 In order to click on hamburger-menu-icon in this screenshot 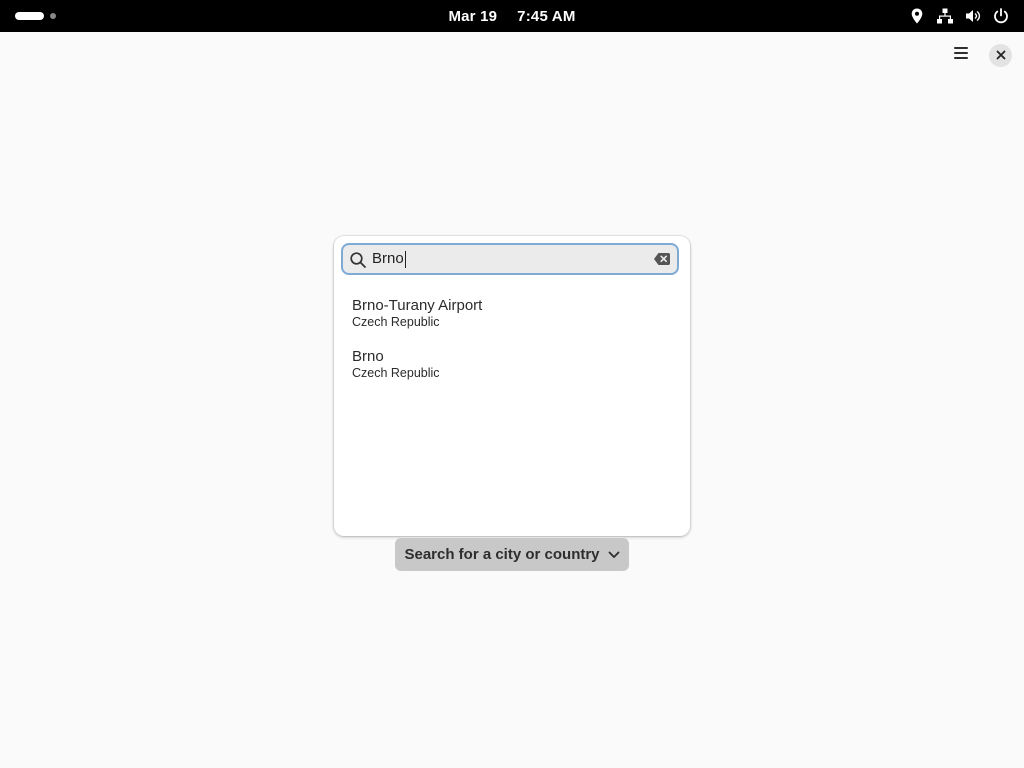, I will do `click(961, 55)`.